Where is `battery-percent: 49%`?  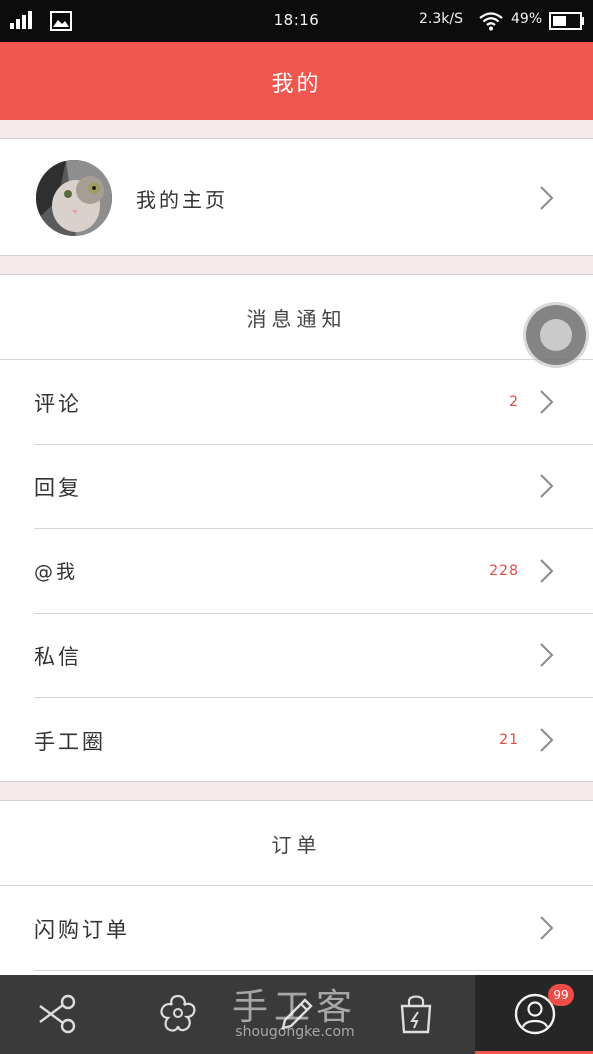 battery-percent: 49% is located at coordinates (527, 19).